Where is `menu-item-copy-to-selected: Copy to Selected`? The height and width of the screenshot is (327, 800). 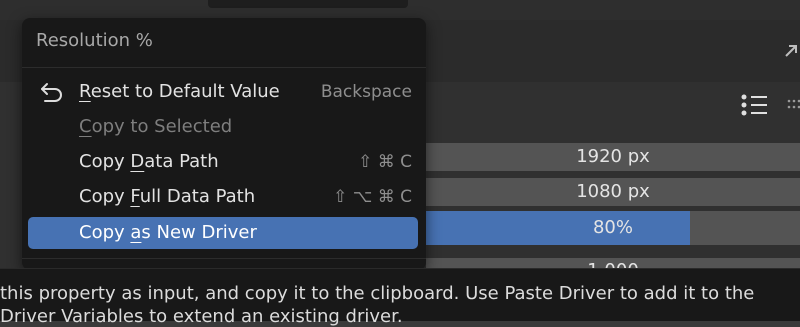
menu-item-copy-to-selected: Copy to Selected is located at coordinates (223, 127).